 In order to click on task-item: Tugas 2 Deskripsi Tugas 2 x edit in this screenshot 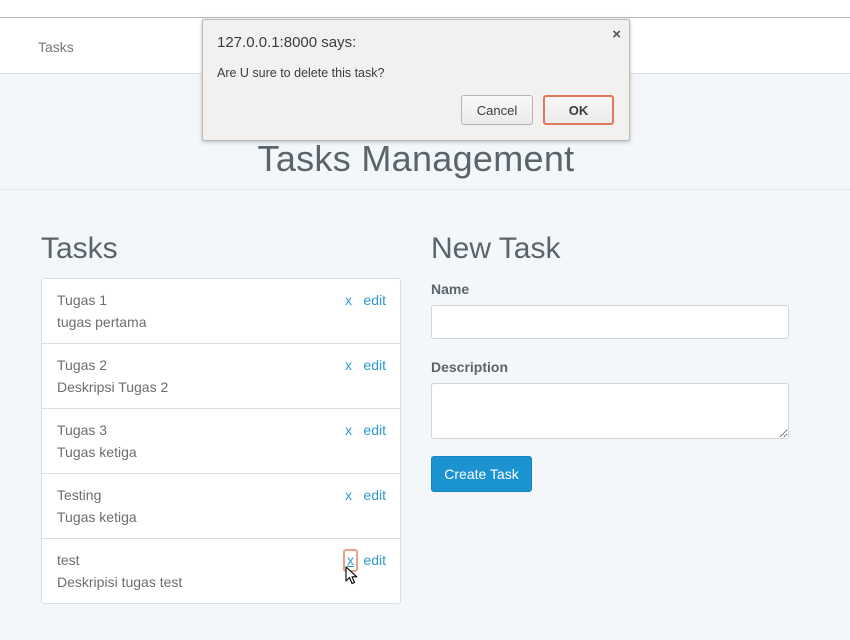, I will do `click(221, 375)`.